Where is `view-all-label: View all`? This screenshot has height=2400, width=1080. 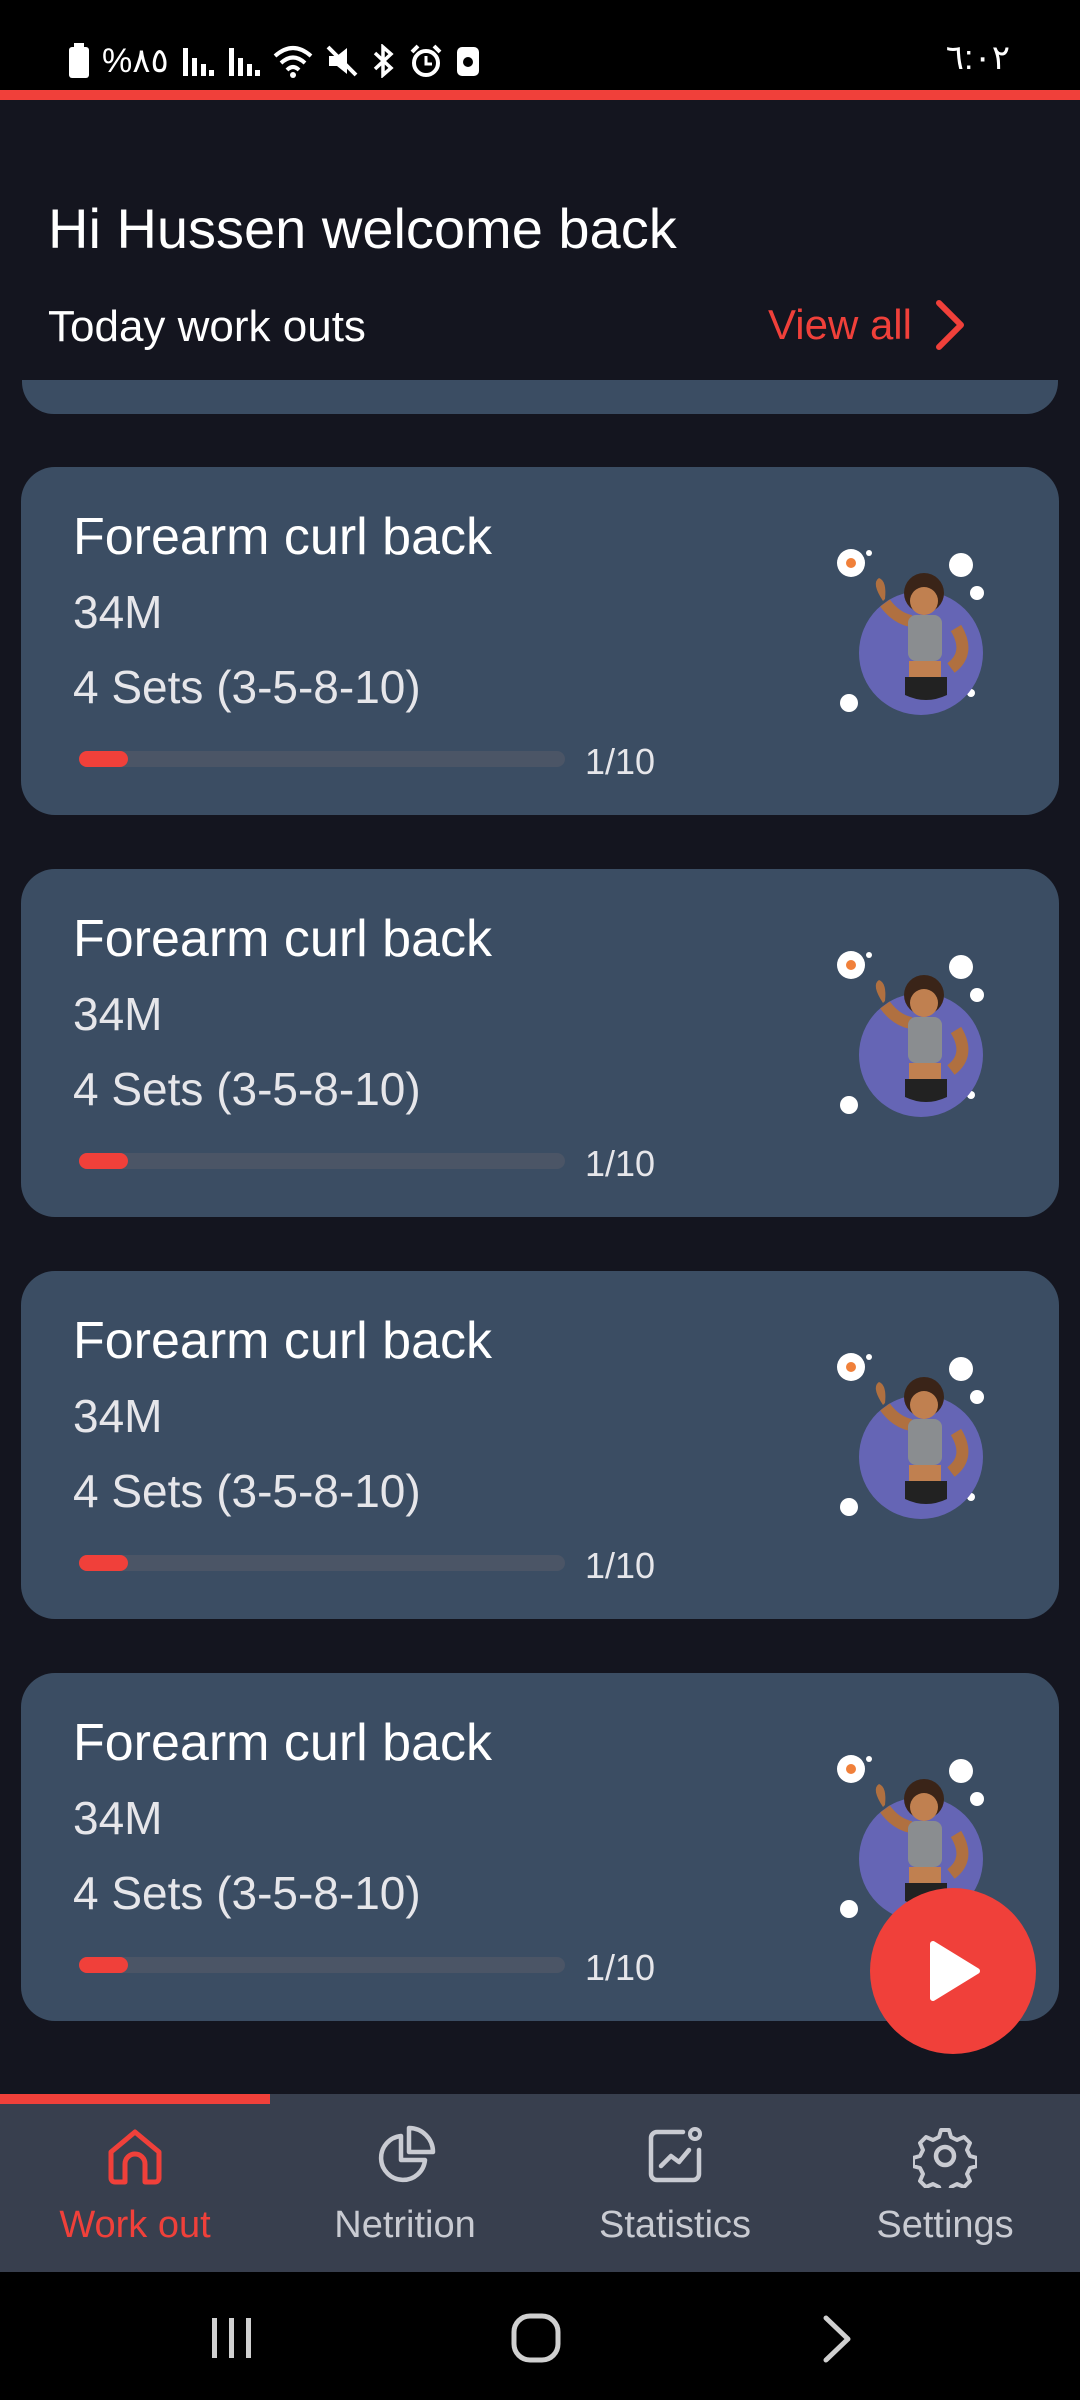
view-all-label: View all is located at coordinates (840, 324).